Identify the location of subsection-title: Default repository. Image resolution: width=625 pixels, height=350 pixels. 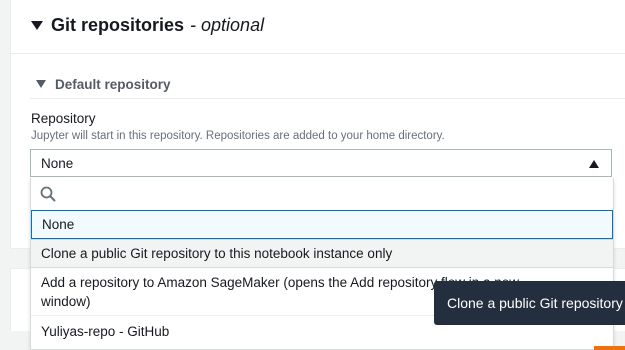
(113, 84).